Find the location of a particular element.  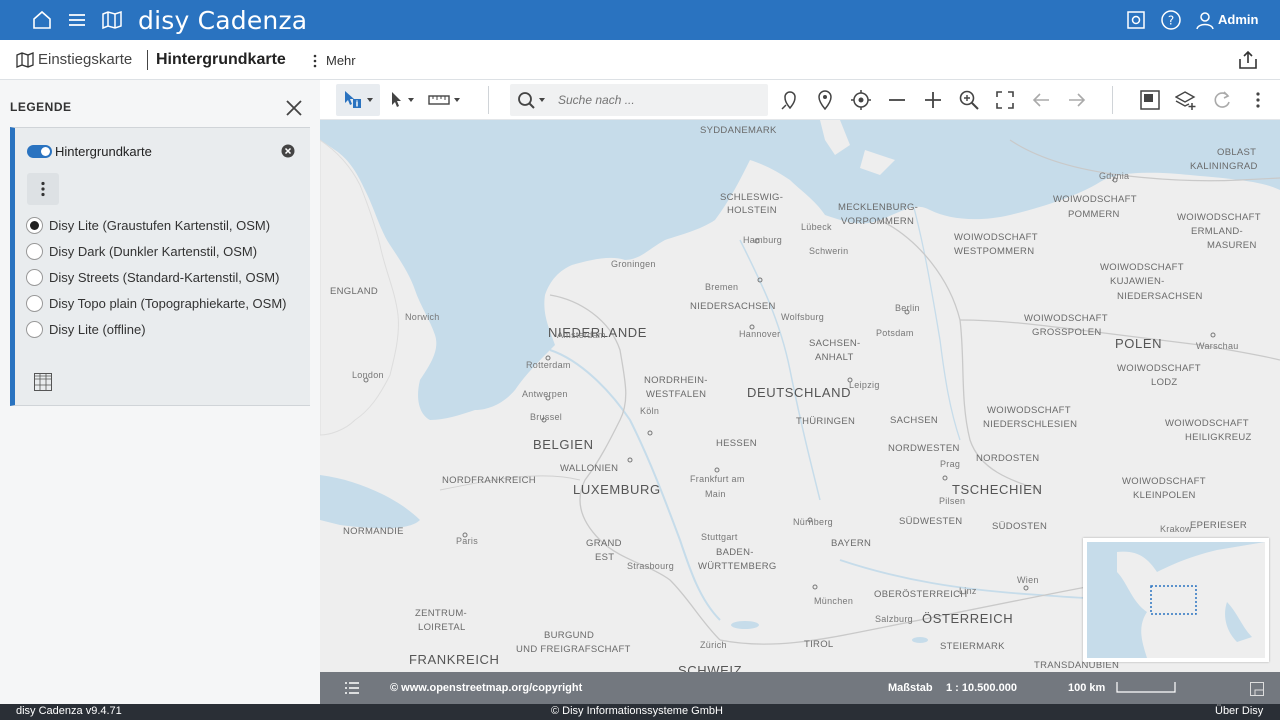

map-label-city: Antwerpen is located at coordinates (545, 394).